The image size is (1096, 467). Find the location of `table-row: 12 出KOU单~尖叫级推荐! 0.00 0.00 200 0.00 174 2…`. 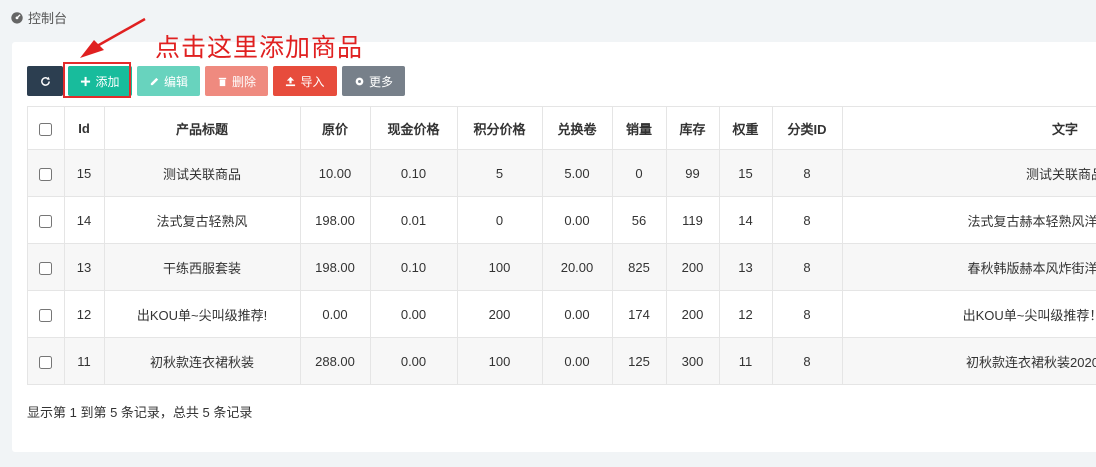

table-row: 12 出KOU单~尖叫级推荐! 0.00 0.00 200 0.00 174 2… is located at coordinates (562, 314).